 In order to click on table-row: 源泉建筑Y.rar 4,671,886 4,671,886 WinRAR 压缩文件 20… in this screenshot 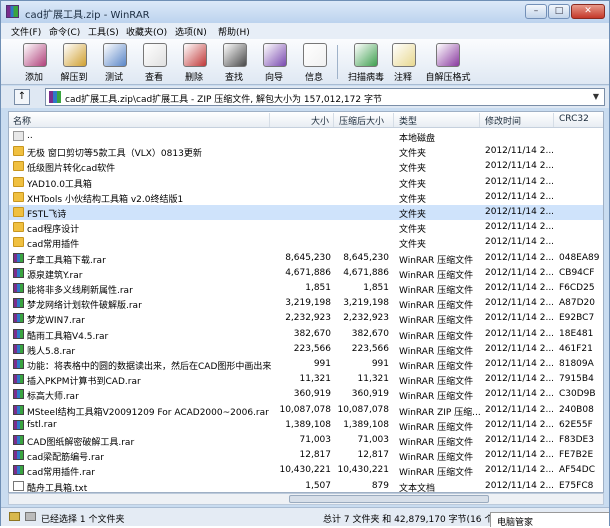, I will do `click(306, 273)`.